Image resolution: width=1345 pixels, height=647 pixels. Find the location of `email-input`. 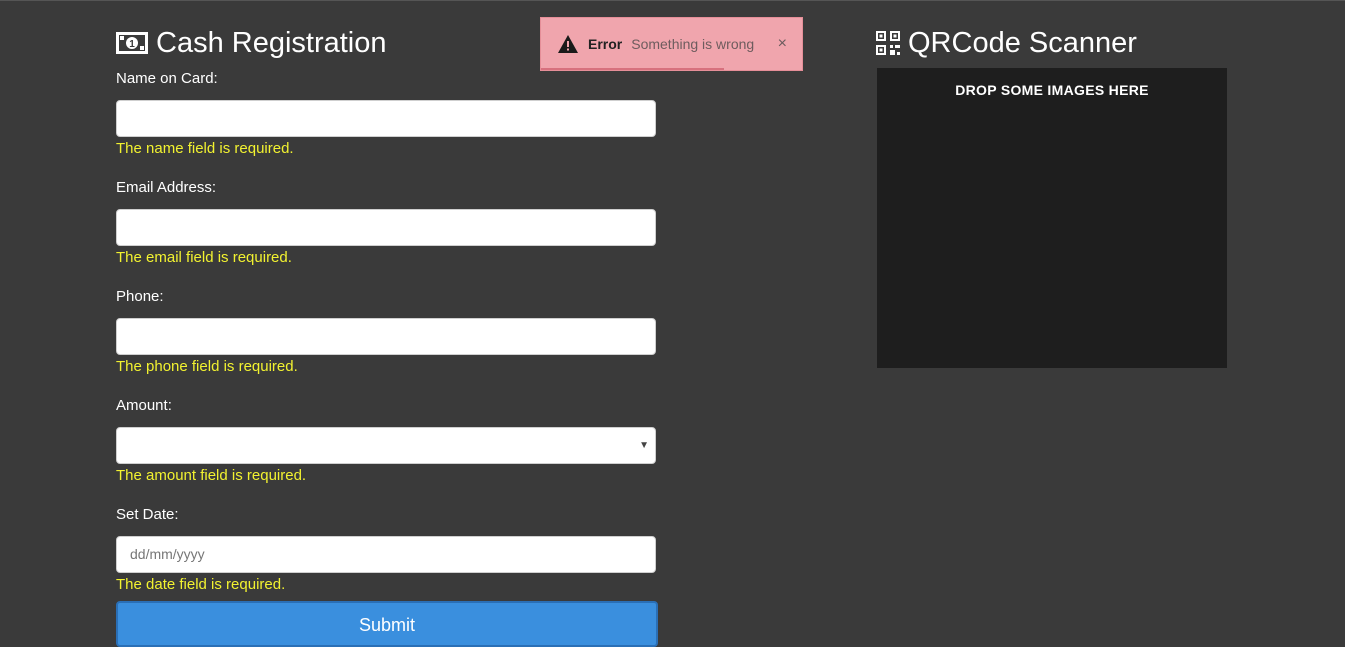

email-input is located at coordinates (386, 227).